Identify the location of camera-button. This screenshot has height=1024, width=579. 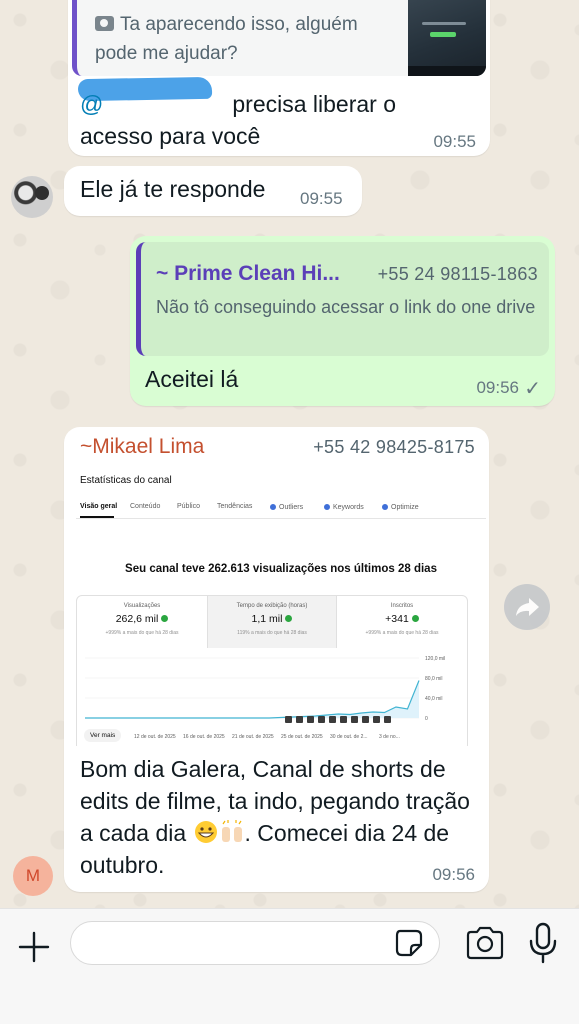
(485, 943).